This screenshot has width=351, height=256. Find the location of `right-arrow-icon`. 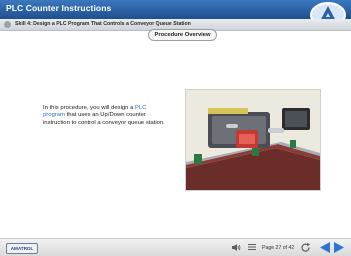

right-arrow-icon is located at coordinates (339, 247).